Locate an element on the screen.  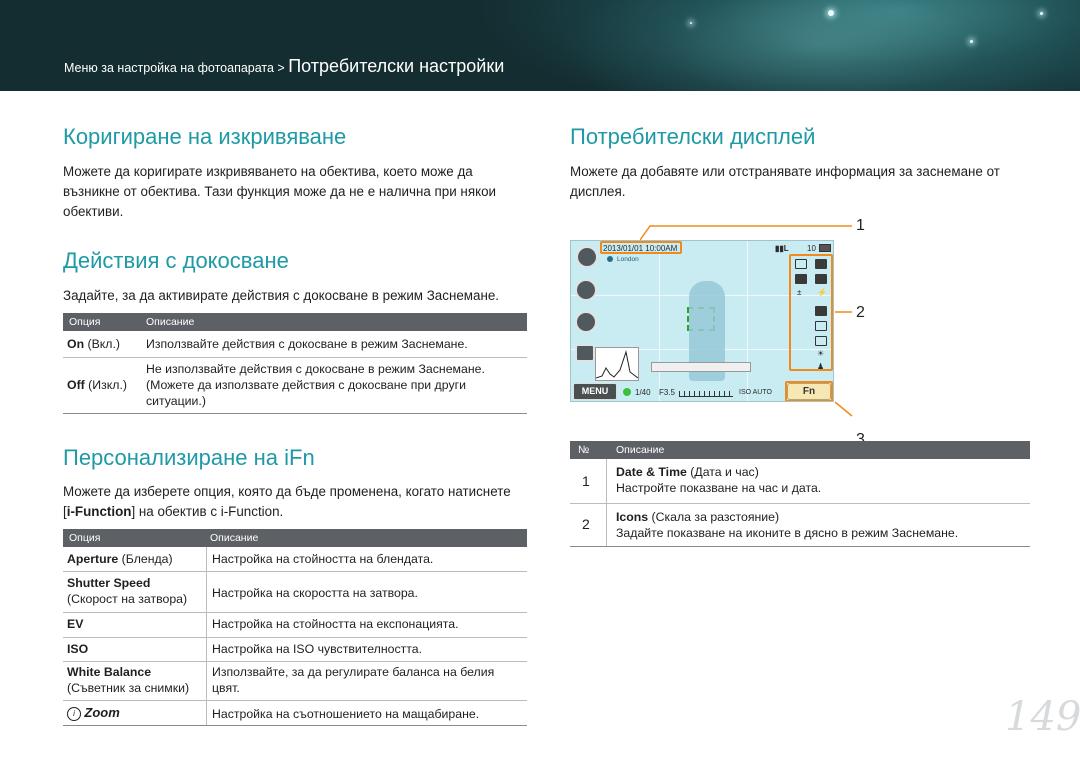
effect-button is located at coordinates (586, 322).